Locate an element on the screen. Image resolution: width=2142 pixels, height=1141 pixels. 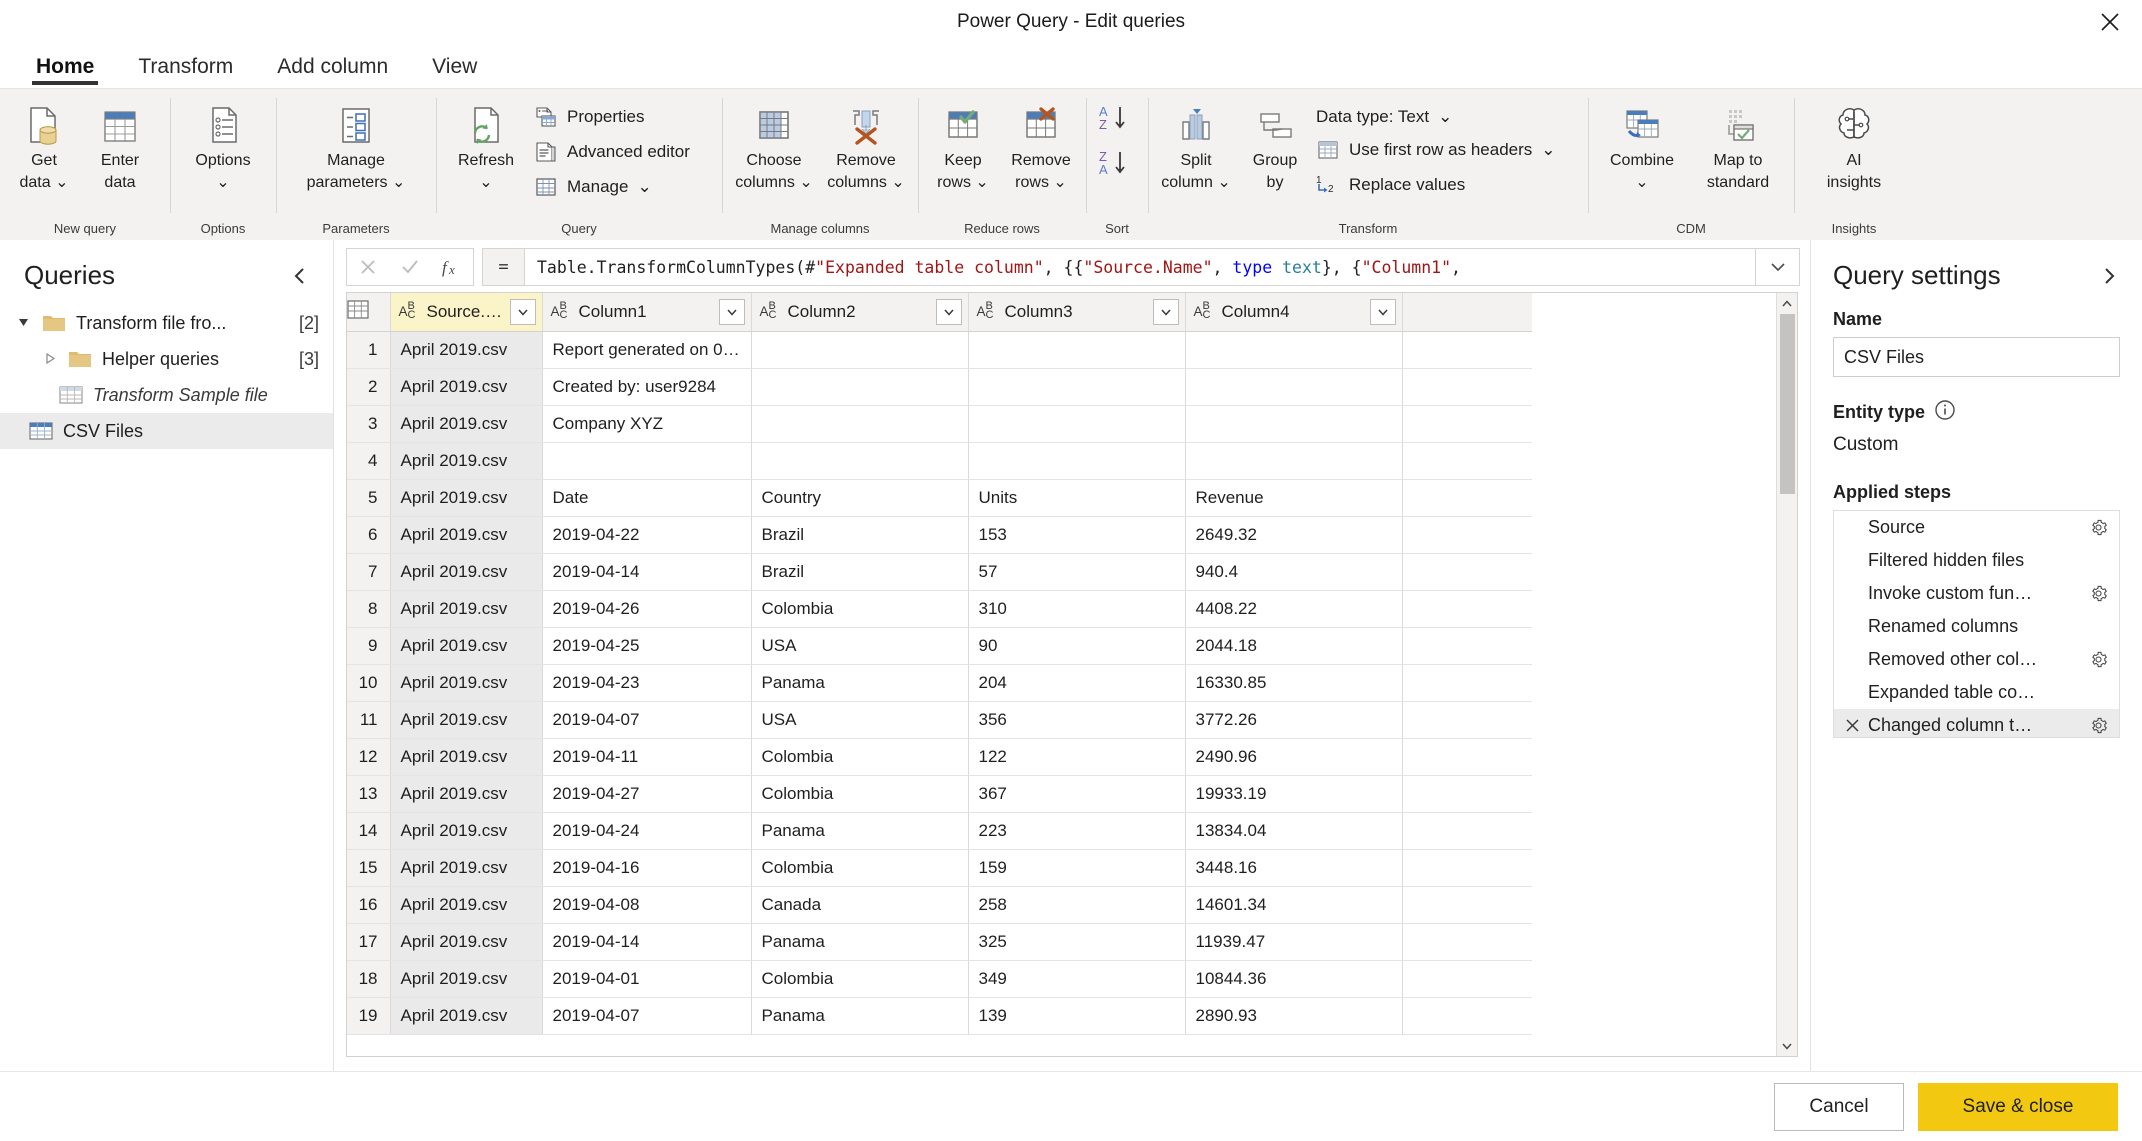
grid-cell: 90 is located at coordinates (1077, 646).